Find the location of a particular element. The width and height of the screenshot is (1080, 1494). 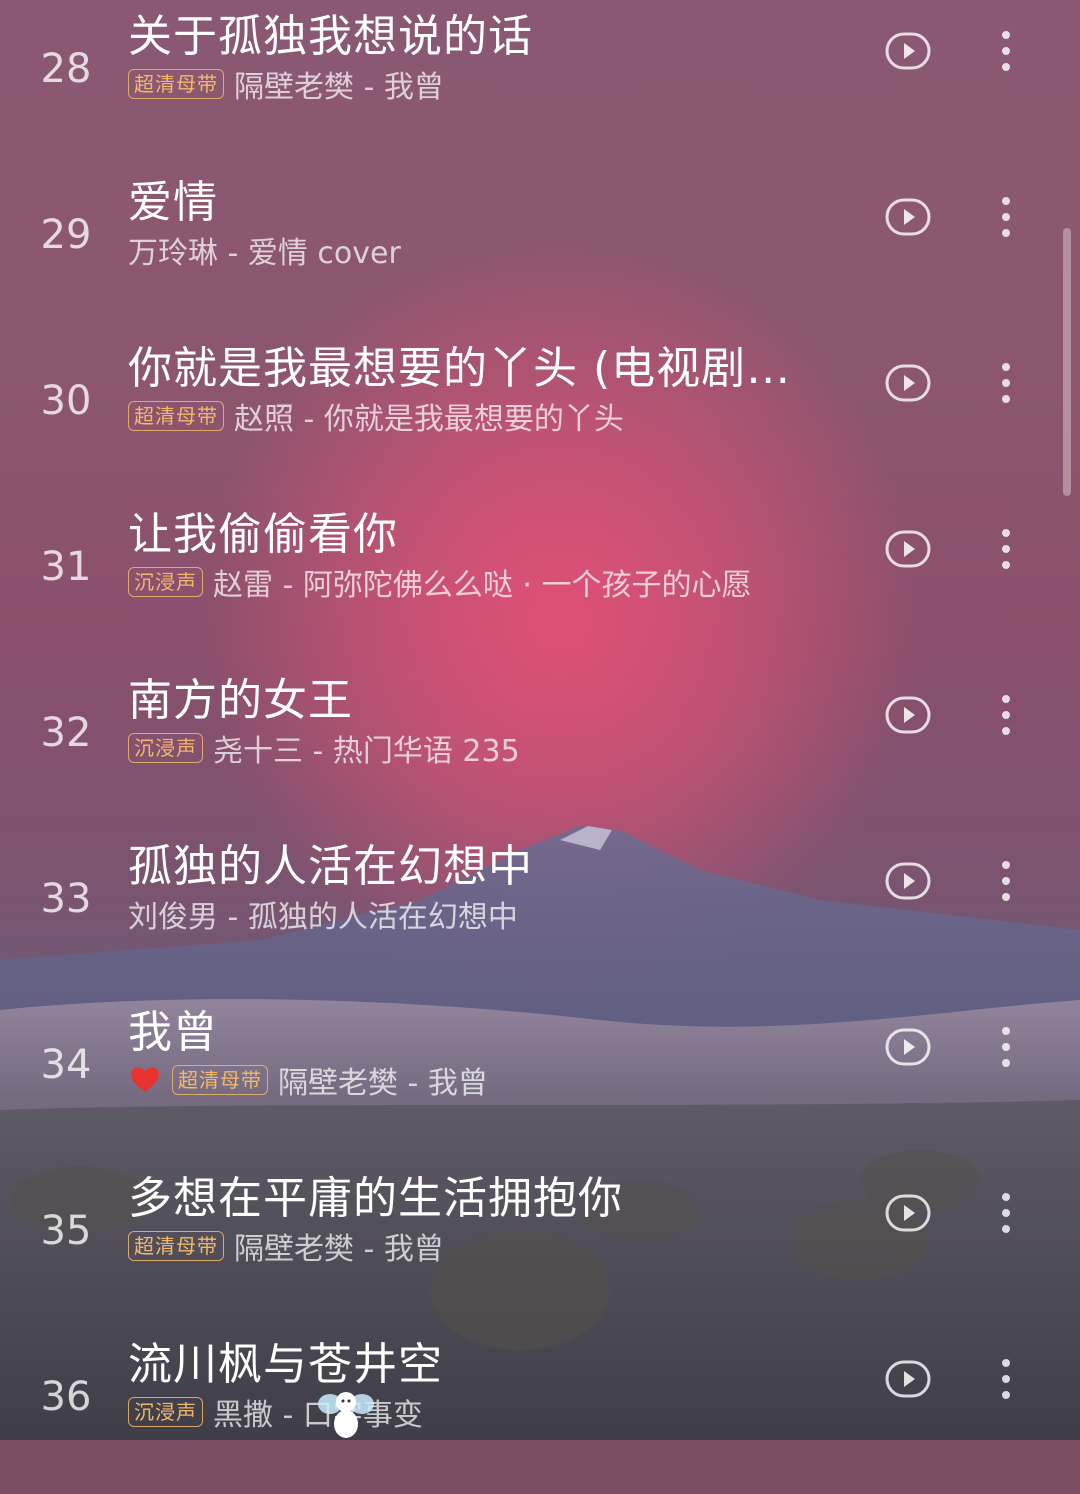

song-rank: 32 is located at coordinates (66, 733).